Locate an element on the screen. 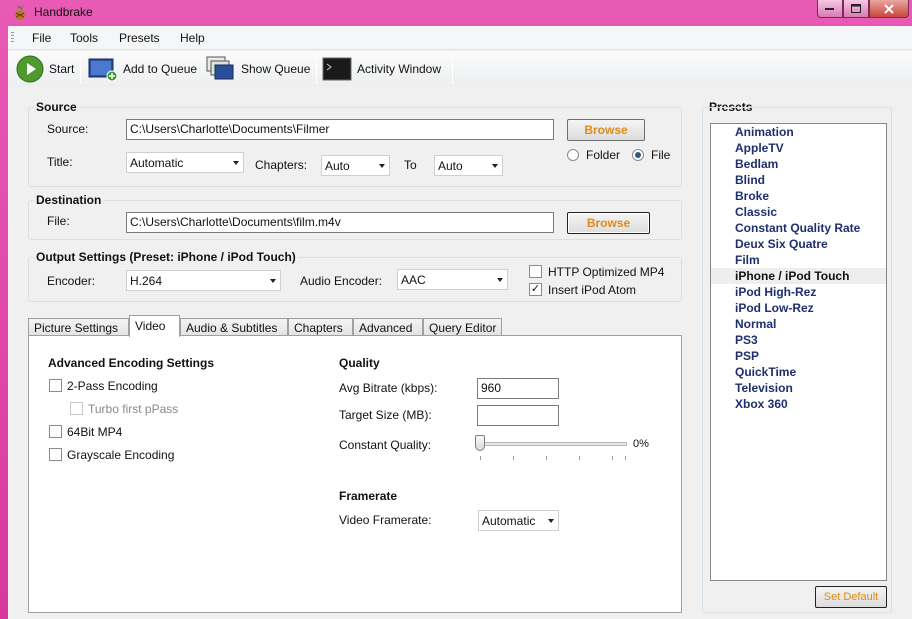  chapters-label: Chapters: is located at coordinates (281, 165).